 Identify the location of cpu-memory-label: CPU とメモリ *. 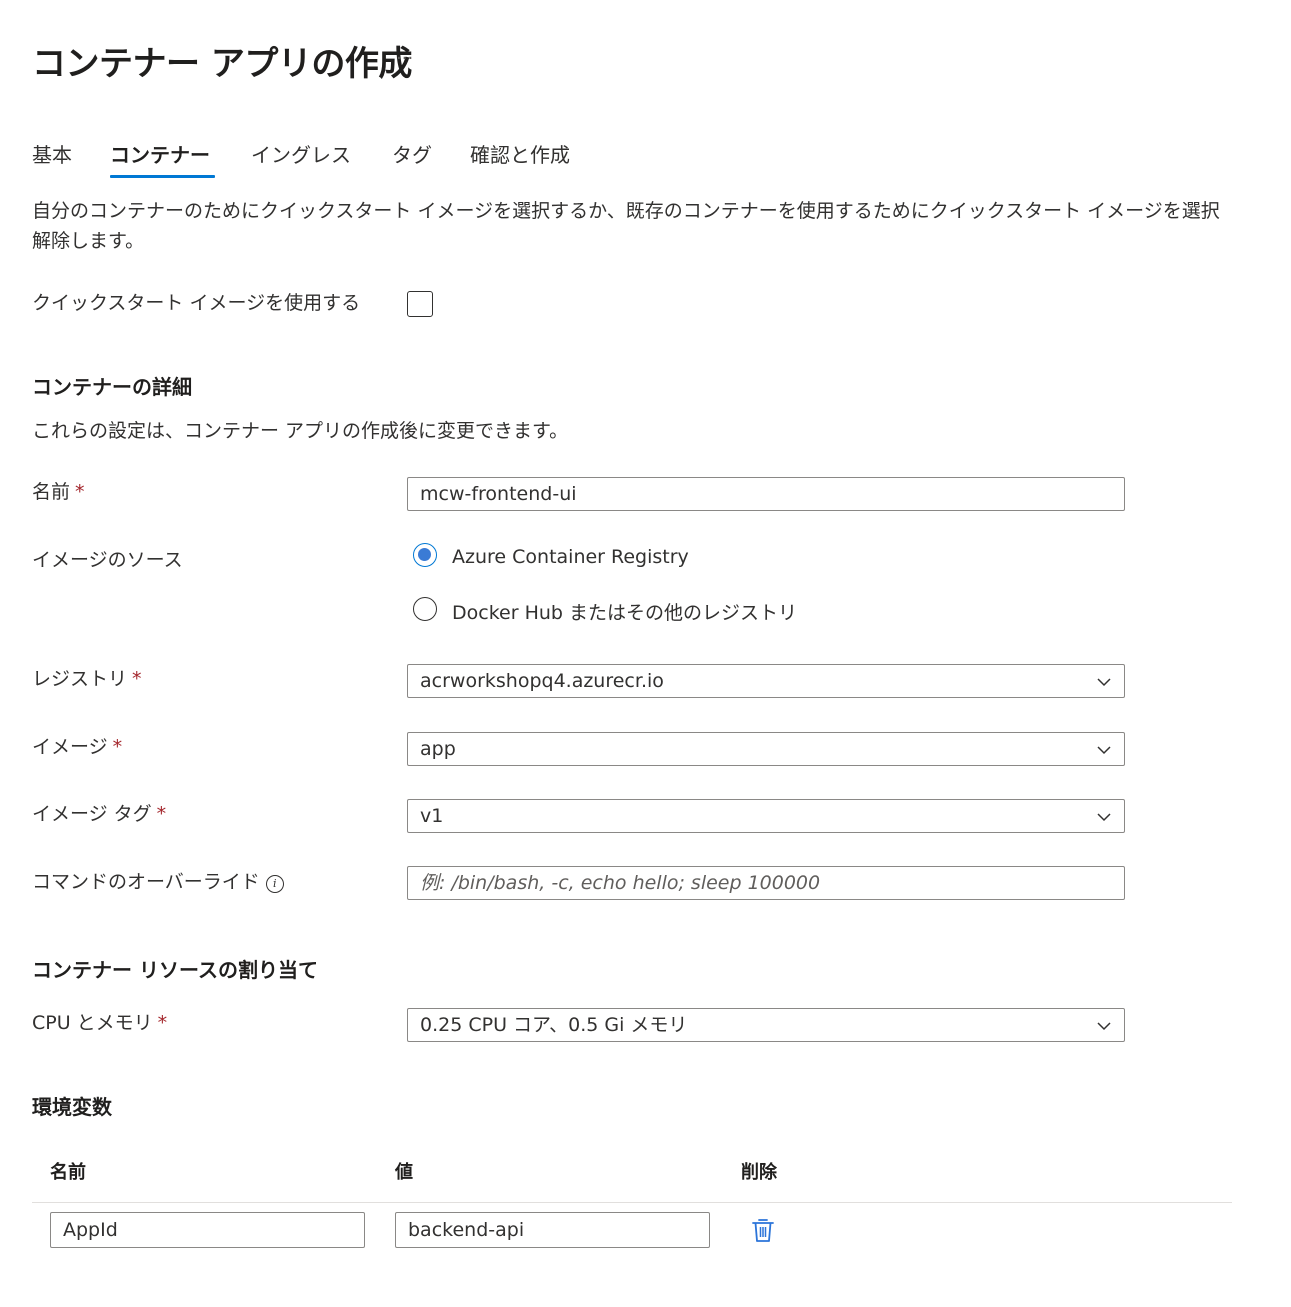
(100, 1023).